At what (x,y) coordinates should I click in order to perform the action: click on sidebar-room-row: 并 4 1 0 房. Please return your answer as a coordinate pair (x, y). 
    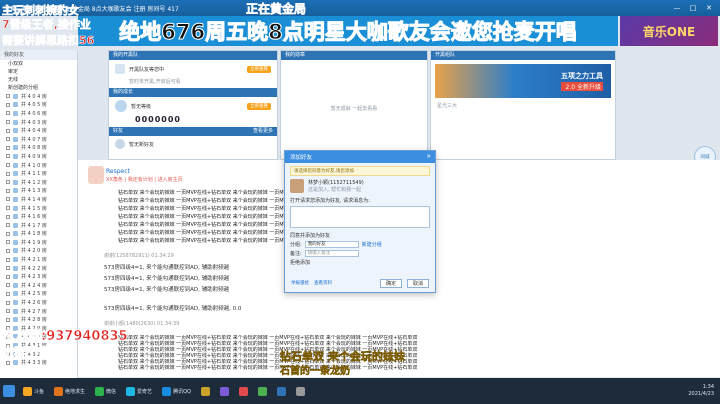
    Looking at the image, I should click on (38, 165).